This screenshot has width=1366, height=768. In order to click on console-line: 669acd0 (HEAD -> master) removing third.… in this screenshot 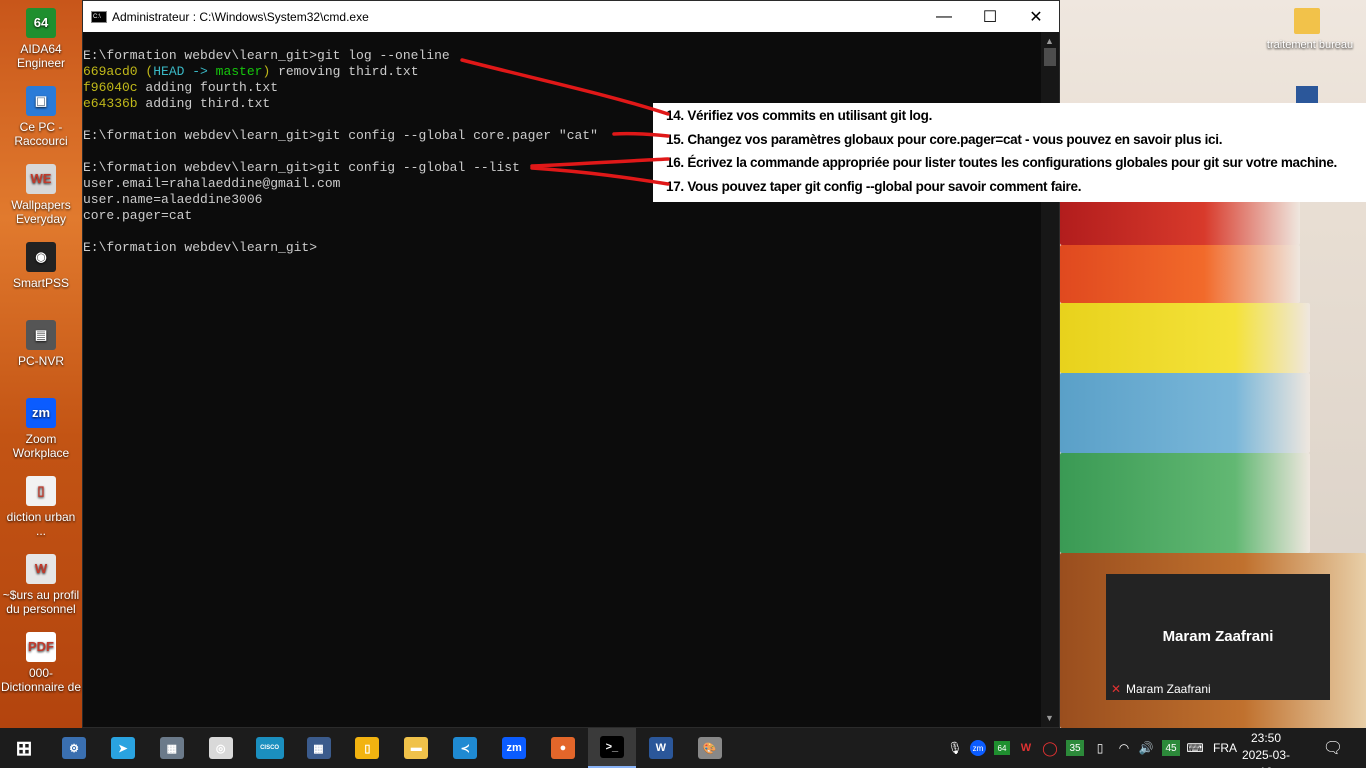, I will do `click(562, 72)`.